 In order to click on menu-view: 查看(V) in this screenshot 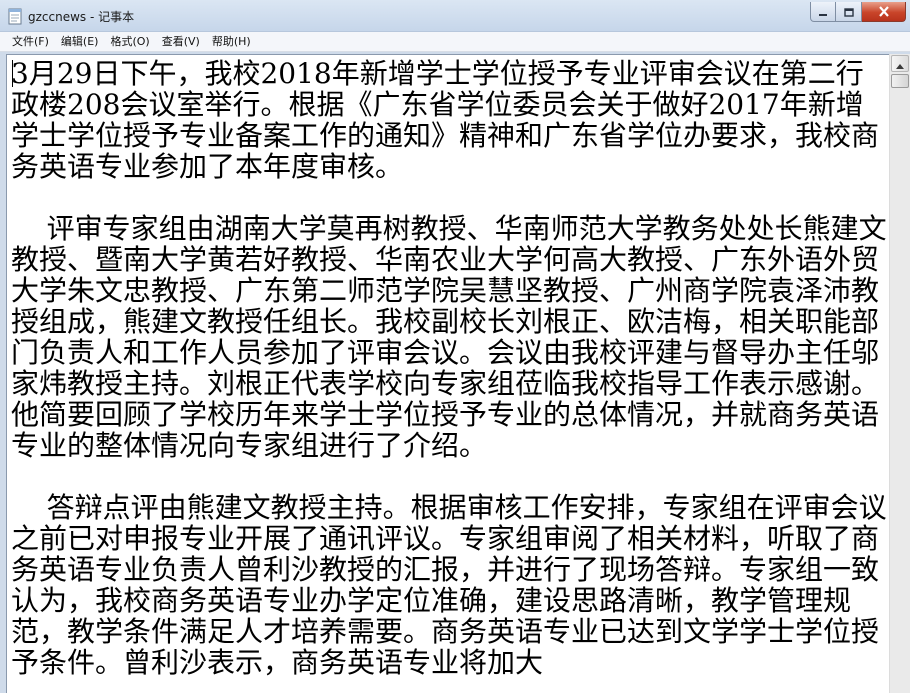, I will do `click(181, 42)`.